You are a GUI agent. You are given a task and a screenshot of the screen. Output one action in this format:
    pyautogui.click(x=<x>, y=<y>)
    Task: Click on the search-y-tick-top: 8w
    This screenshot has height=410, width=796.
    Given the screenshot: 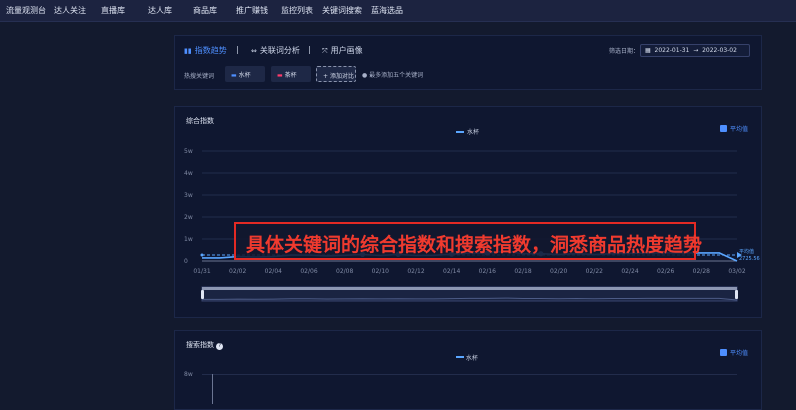 What is the action you would take?
    pyautogui.click(x=188, y=374)
    